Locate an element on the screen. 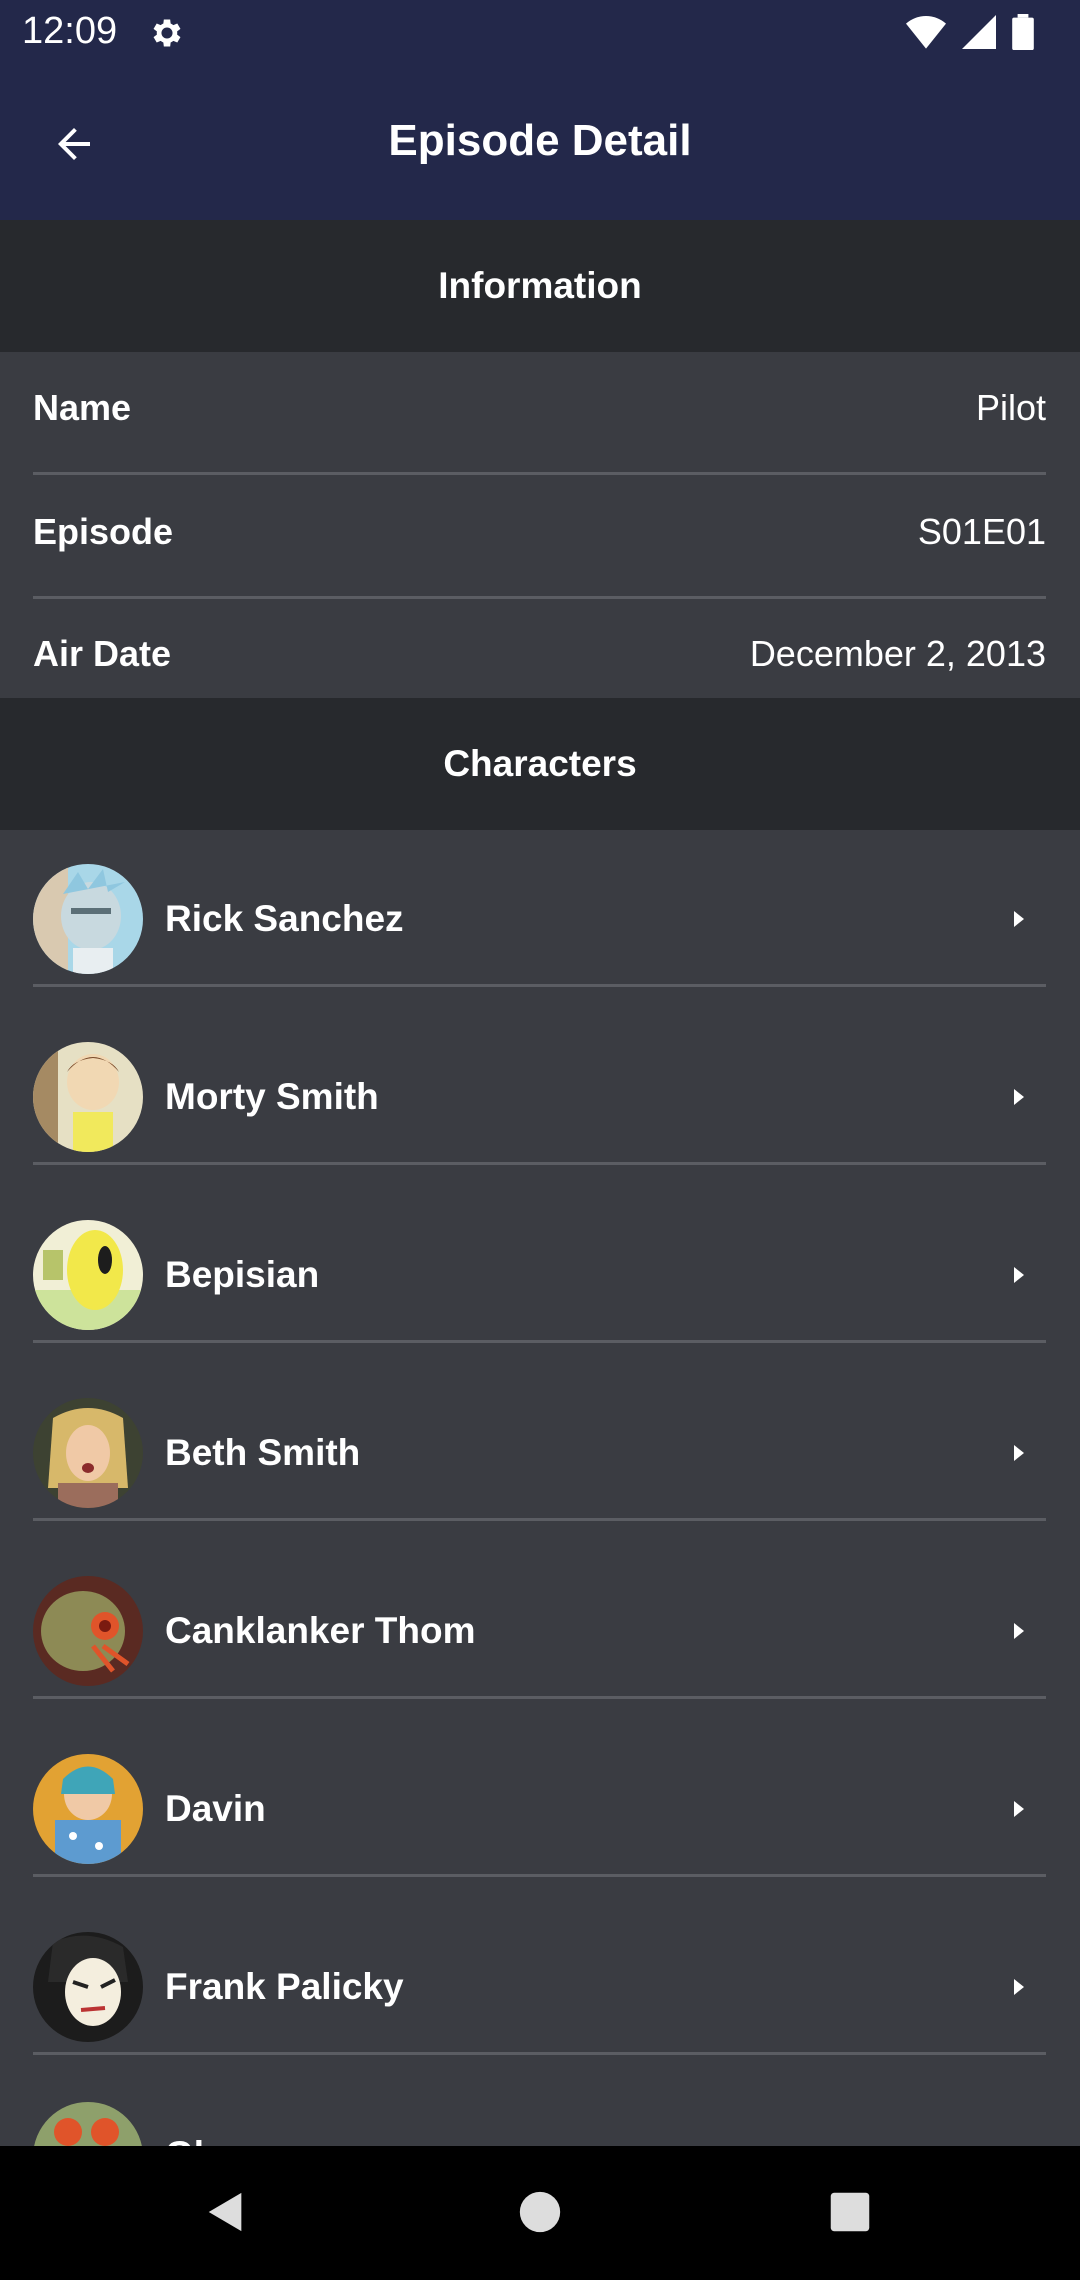  characters-header: Characters is located at coordinates (540, 764).